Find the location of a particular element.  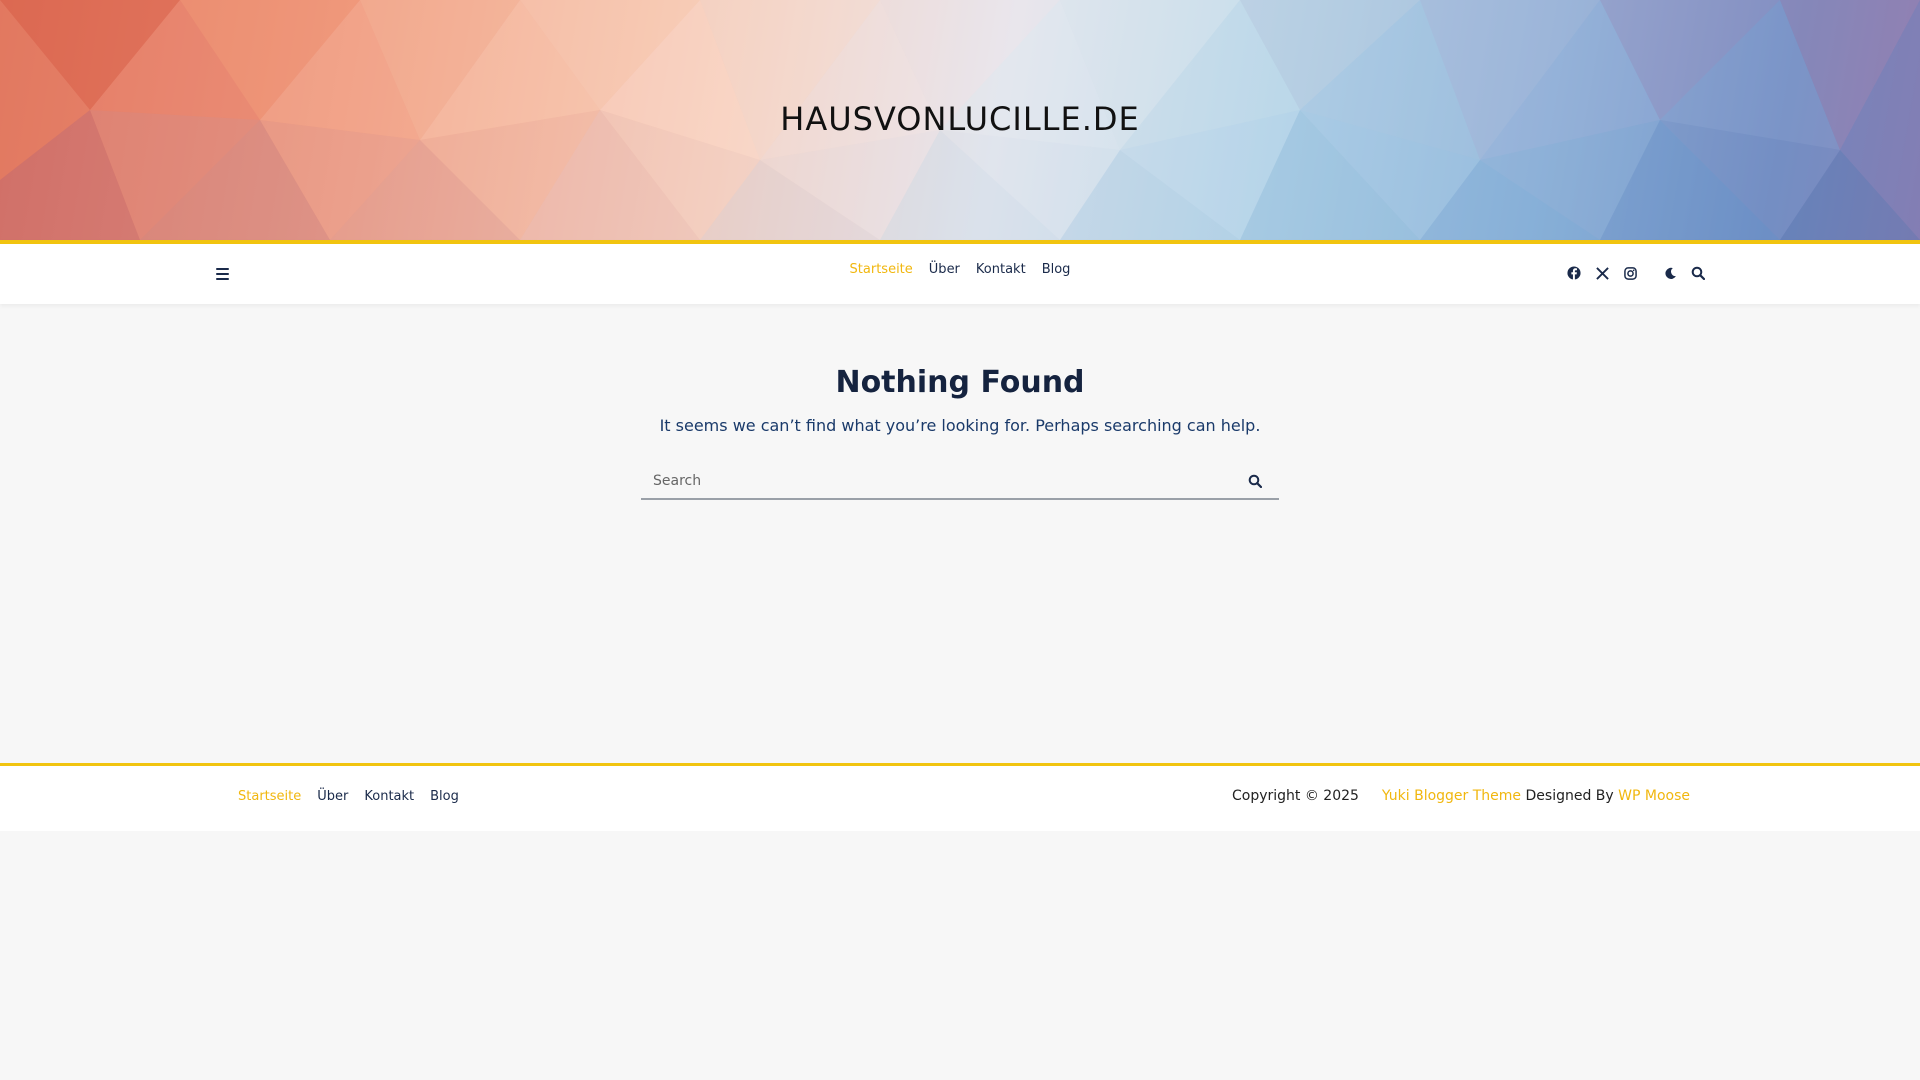

x-twitter-icon is located at coordinates (1602, 273).